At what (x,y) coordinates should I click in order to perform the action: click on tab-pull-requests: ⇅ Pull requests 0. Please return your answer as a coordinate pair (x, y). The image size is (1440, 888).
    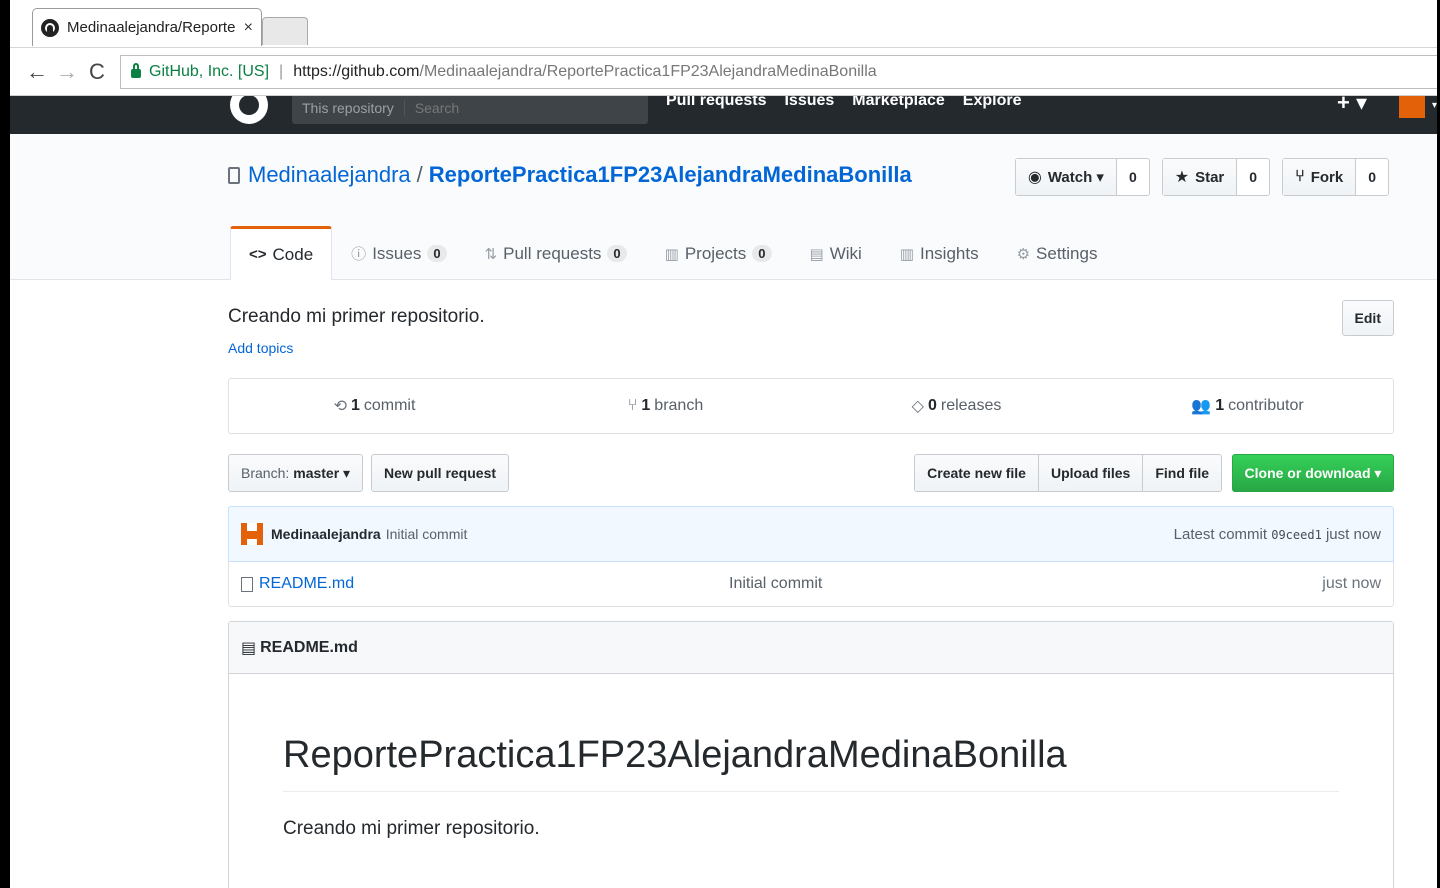
    Looking at the image, I should click on (556, 253).